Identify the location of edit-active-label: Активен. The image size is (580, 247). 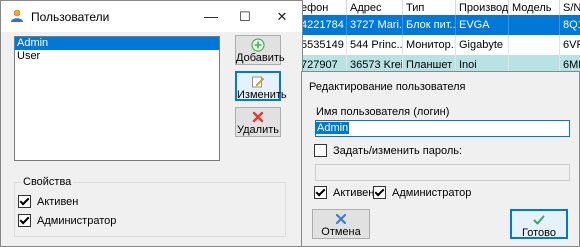
(354, 193).